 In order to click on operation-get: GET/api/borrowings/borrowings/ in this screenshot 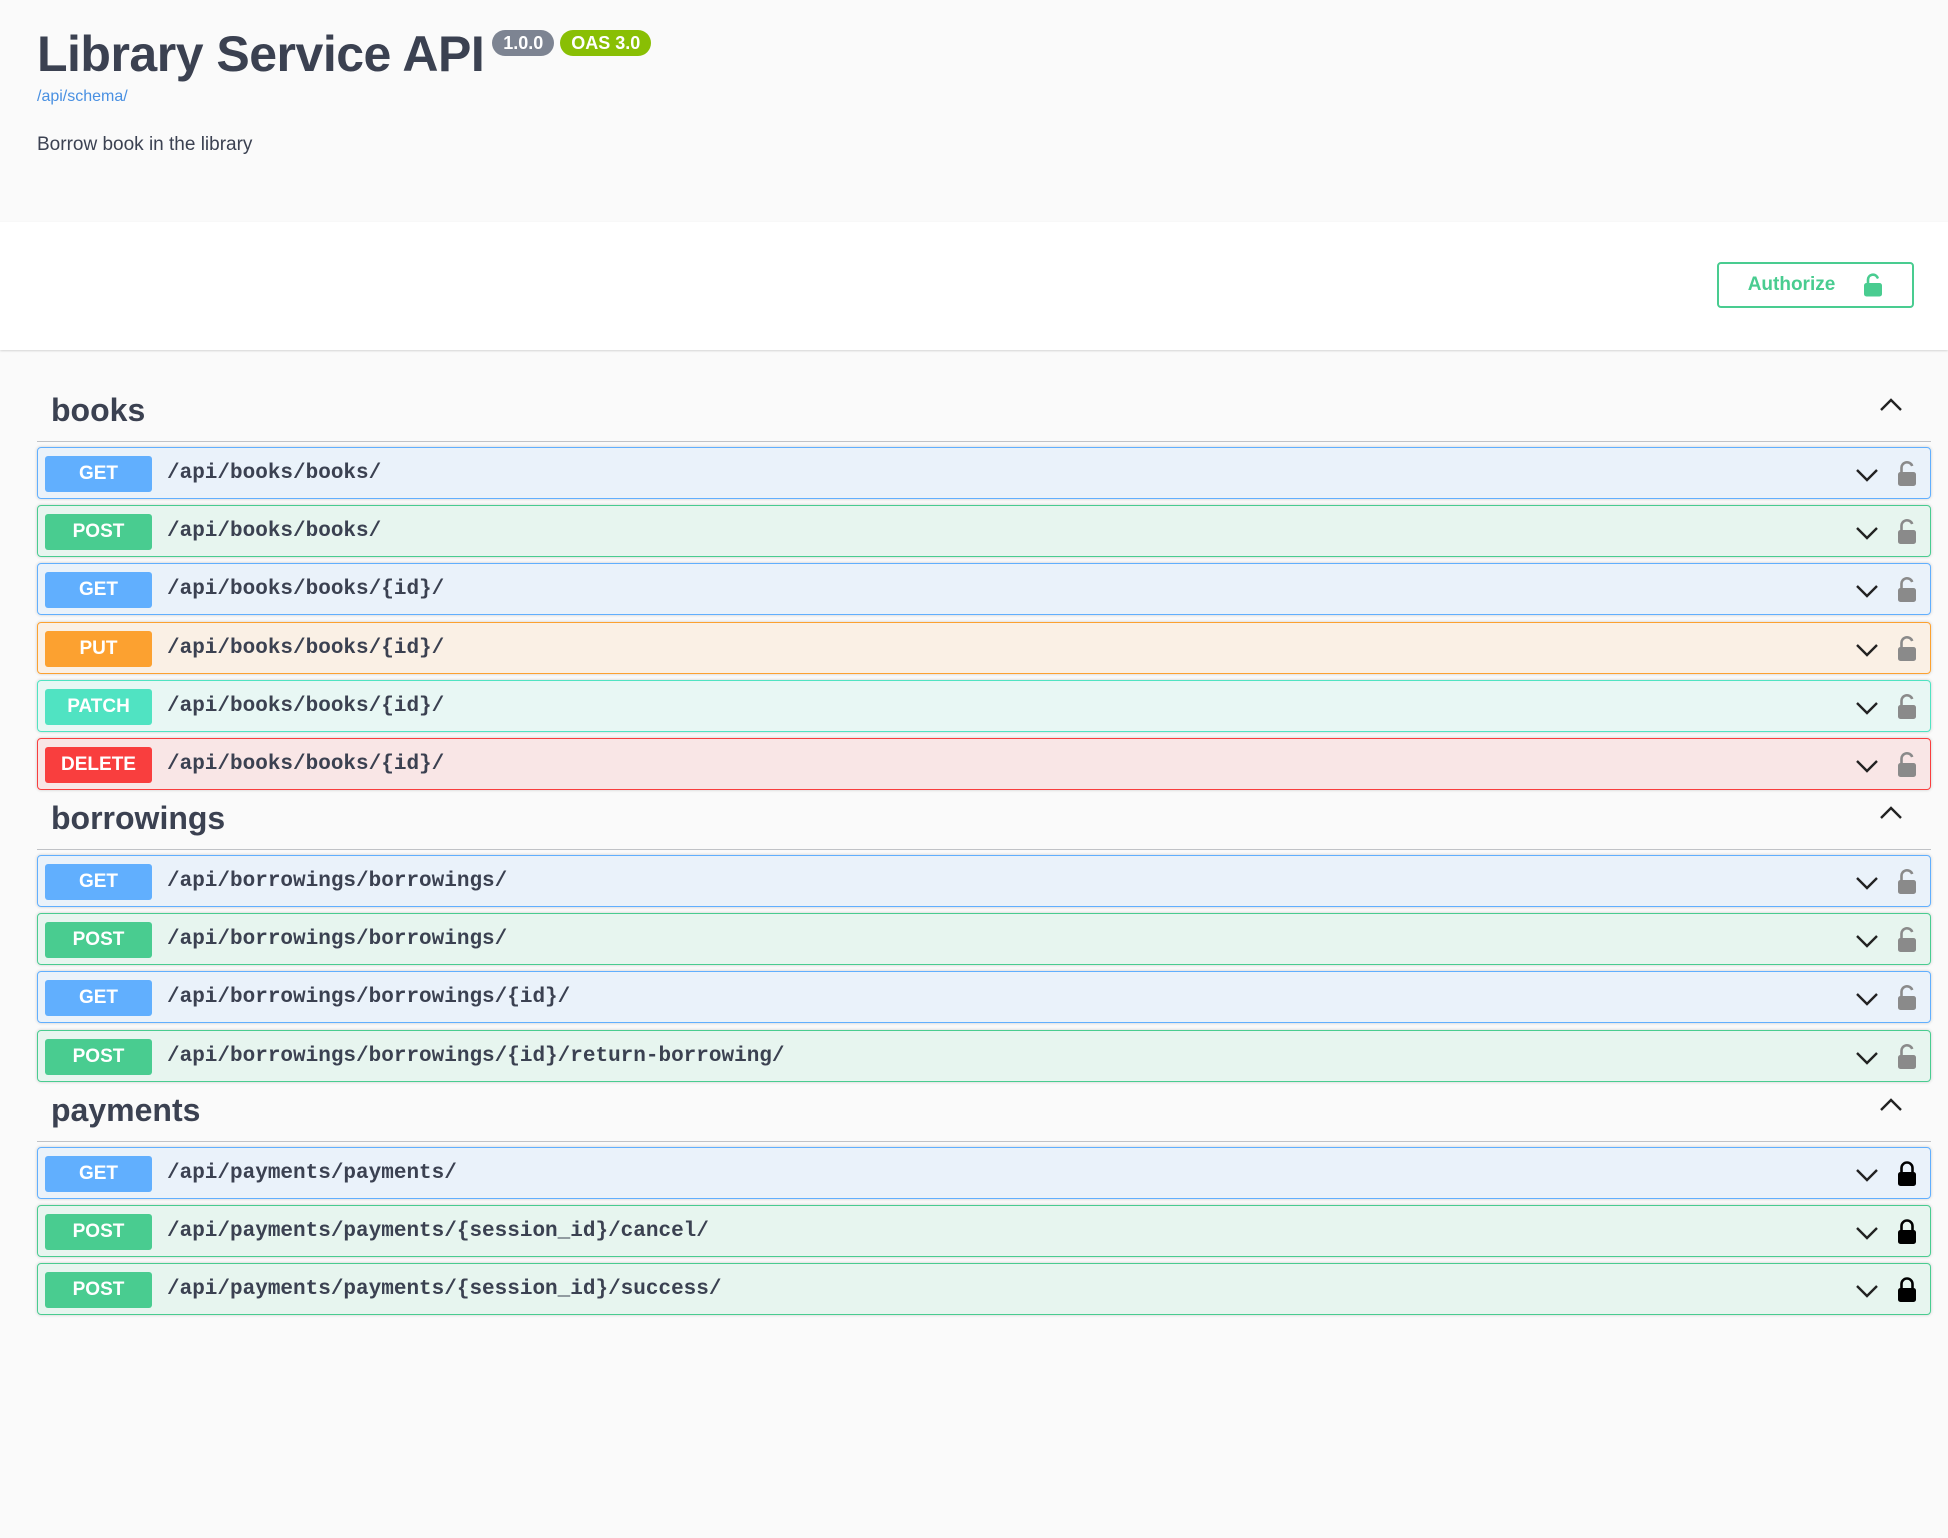, I will do `click(984, 881)`.